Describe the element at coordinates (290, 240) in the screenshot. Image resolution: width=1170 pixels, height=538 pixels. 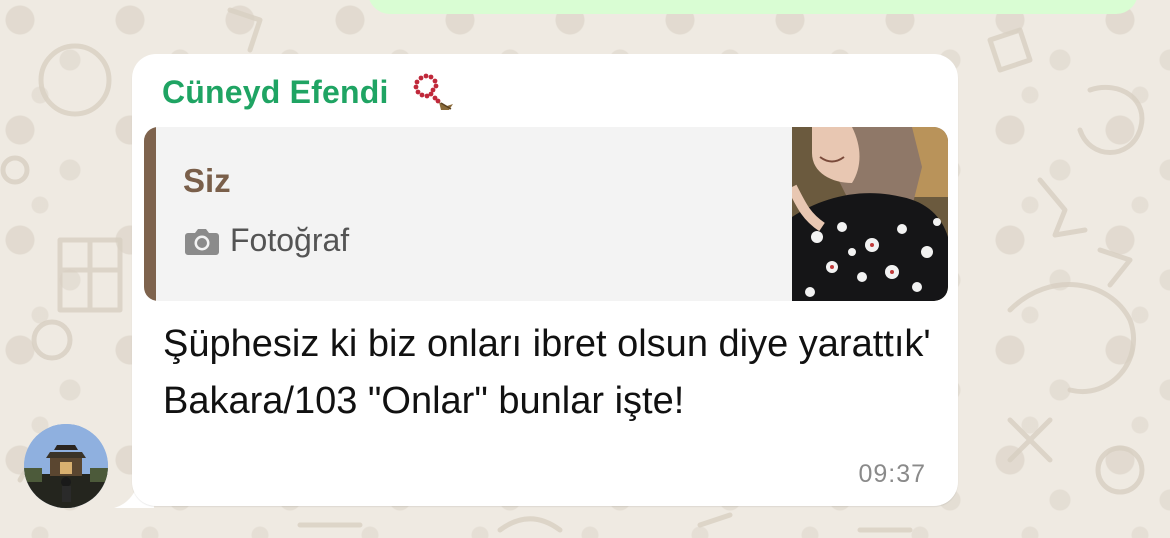
I see `quoted-media-label: Fotoğraf` at that location.